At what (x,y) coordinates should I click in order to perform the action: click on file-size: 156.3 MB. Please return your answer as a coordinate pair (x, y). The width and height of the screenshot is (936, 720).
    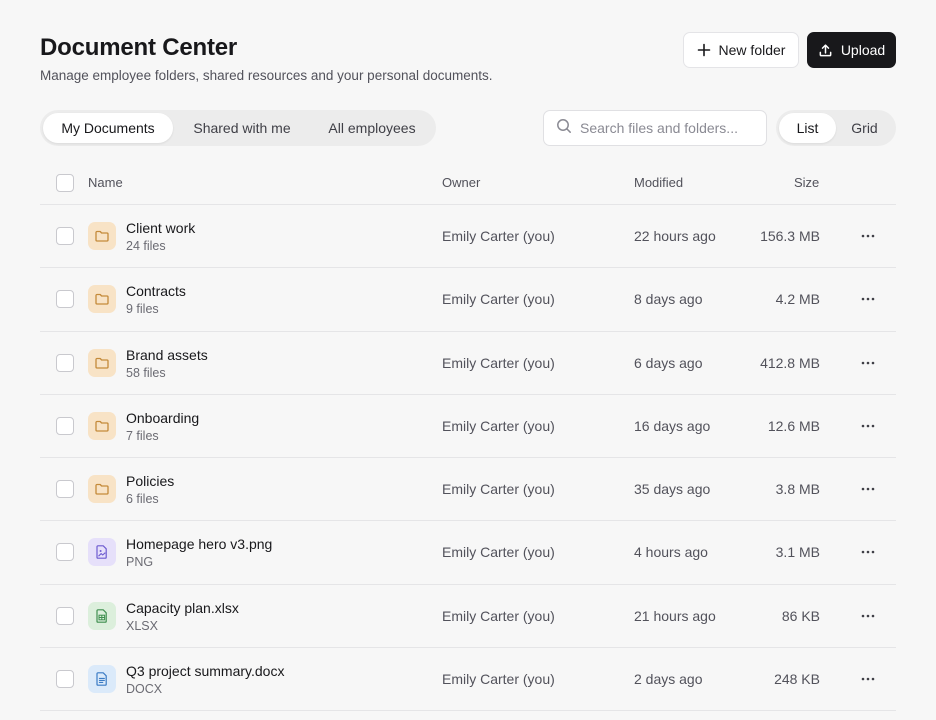
    Looking at the image, I should click on (790, 236).